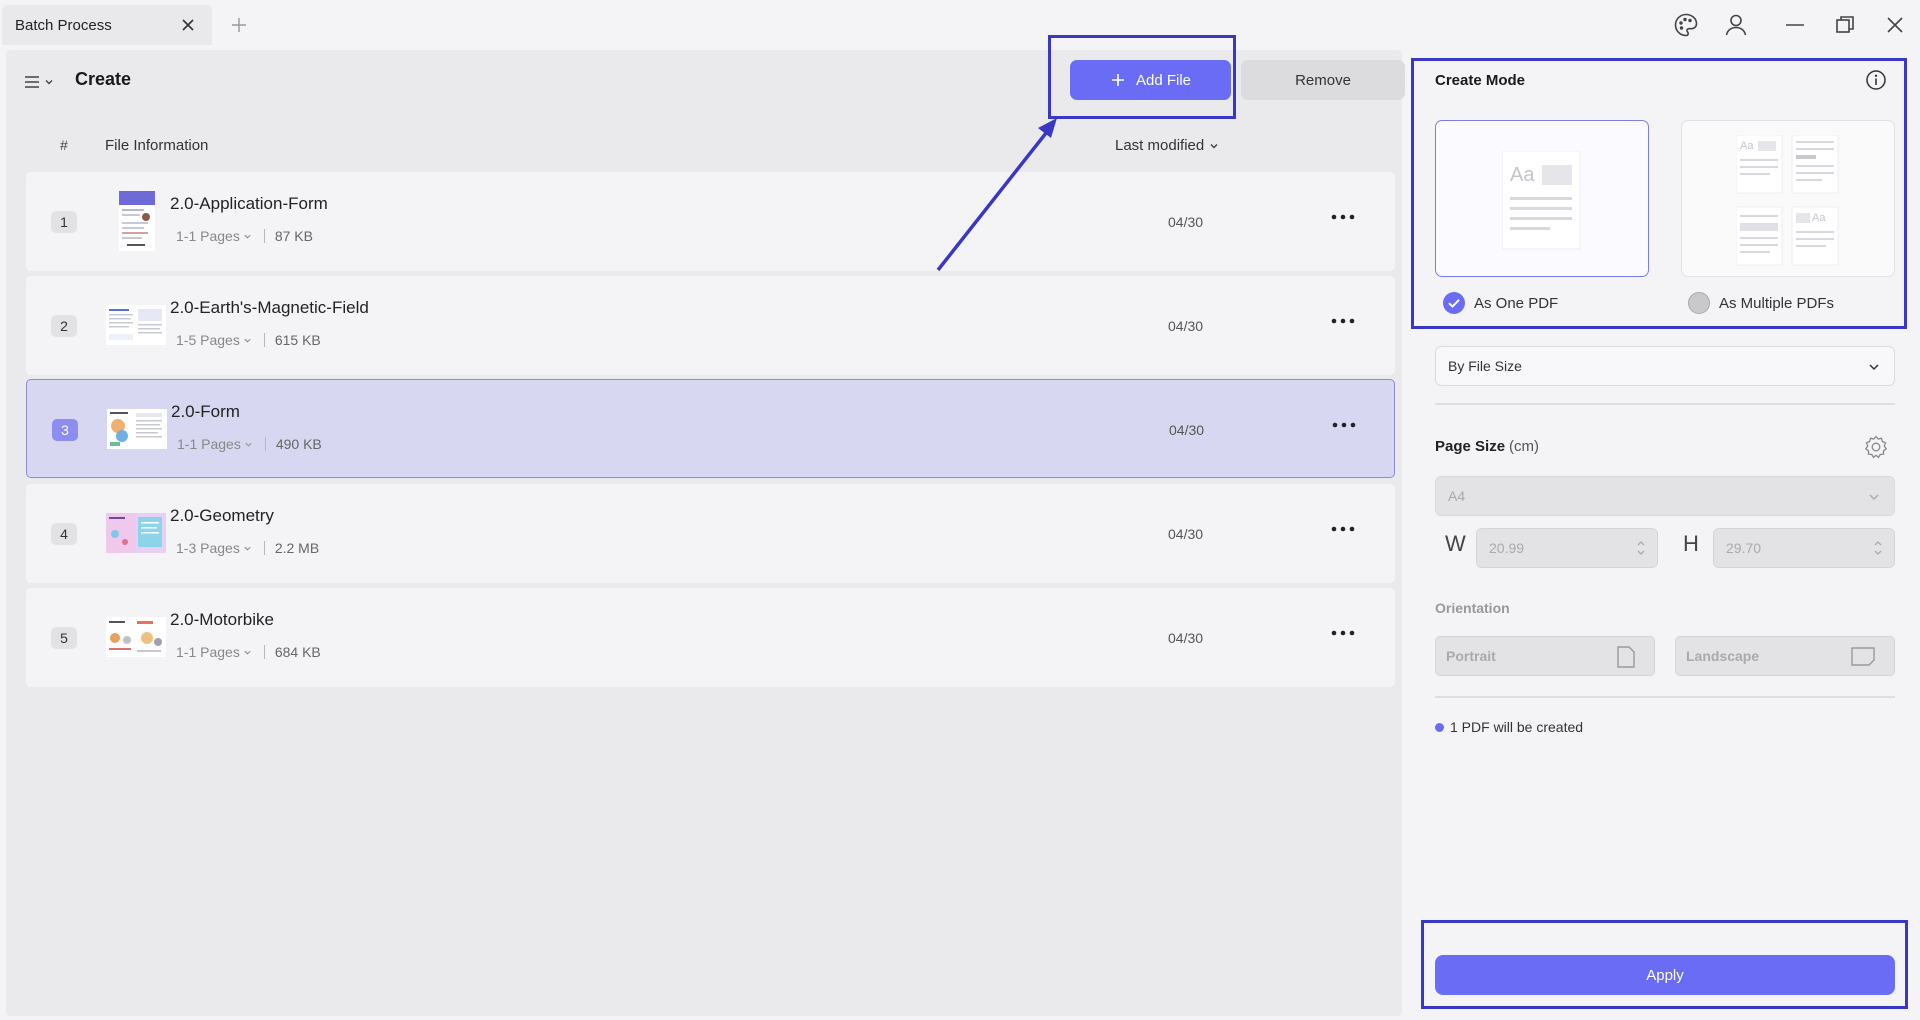 The width and height of the screenshot is (1920, 1020). What do you see at coordinates (1542, 201) in the screenshot?
I see `one-pdf-illustration: Aa` at bounding box center [1542, 201].